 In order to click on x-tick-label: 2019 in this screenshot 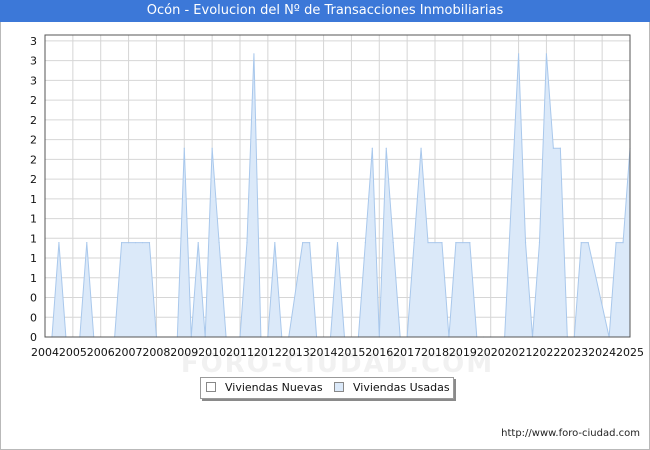, I will do `click(463, 352)`.